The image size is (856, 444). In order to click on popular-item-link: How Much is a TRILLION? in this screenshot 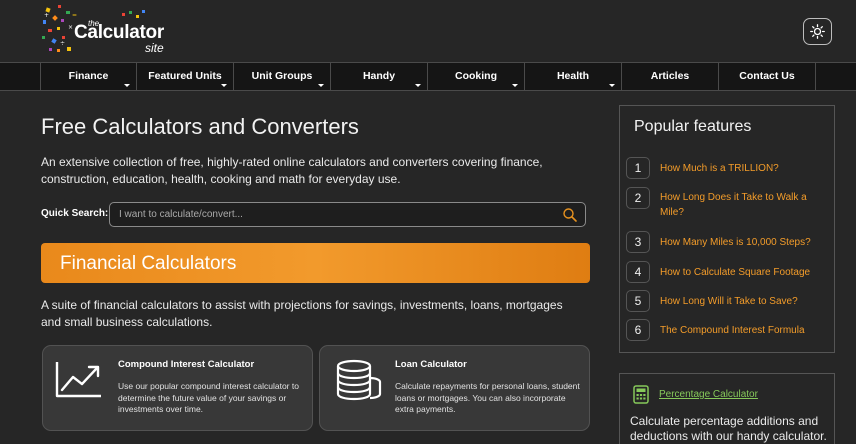, I will do `click(740, 168)`.